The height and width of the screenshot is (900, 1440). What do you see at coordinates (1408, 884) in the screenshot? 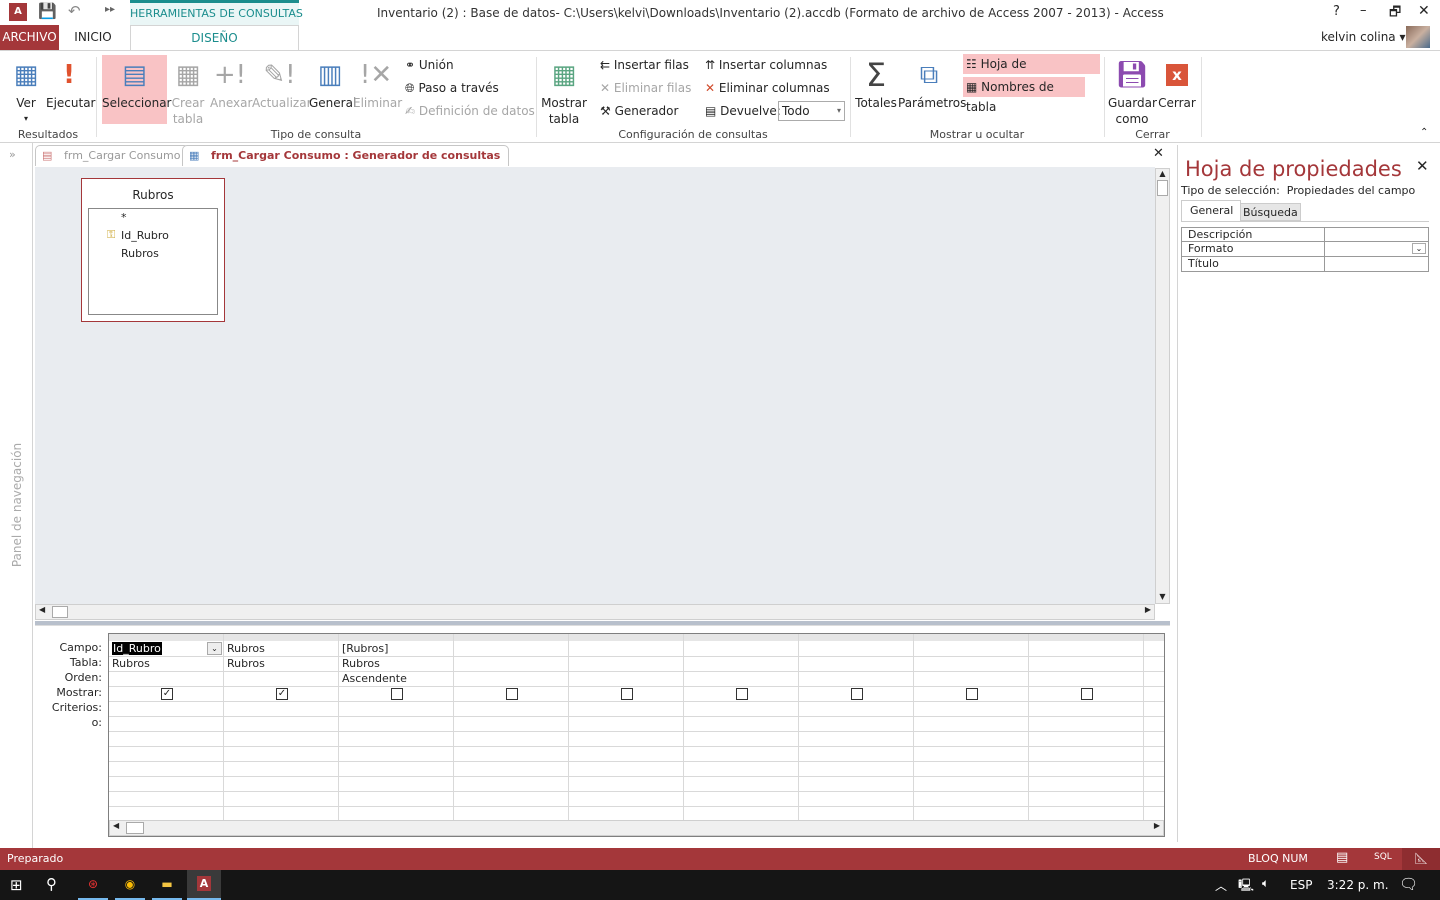
I see `notifications-icon: 🗨︎` at bounding box center [1408, 884].